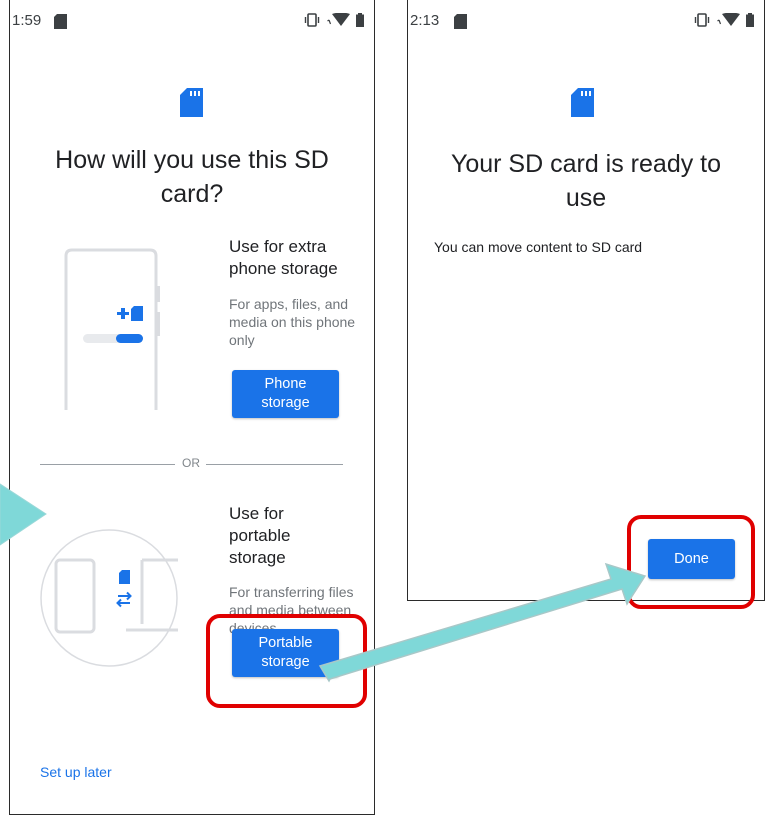  I want to click on divider-left, so click(107, 464).